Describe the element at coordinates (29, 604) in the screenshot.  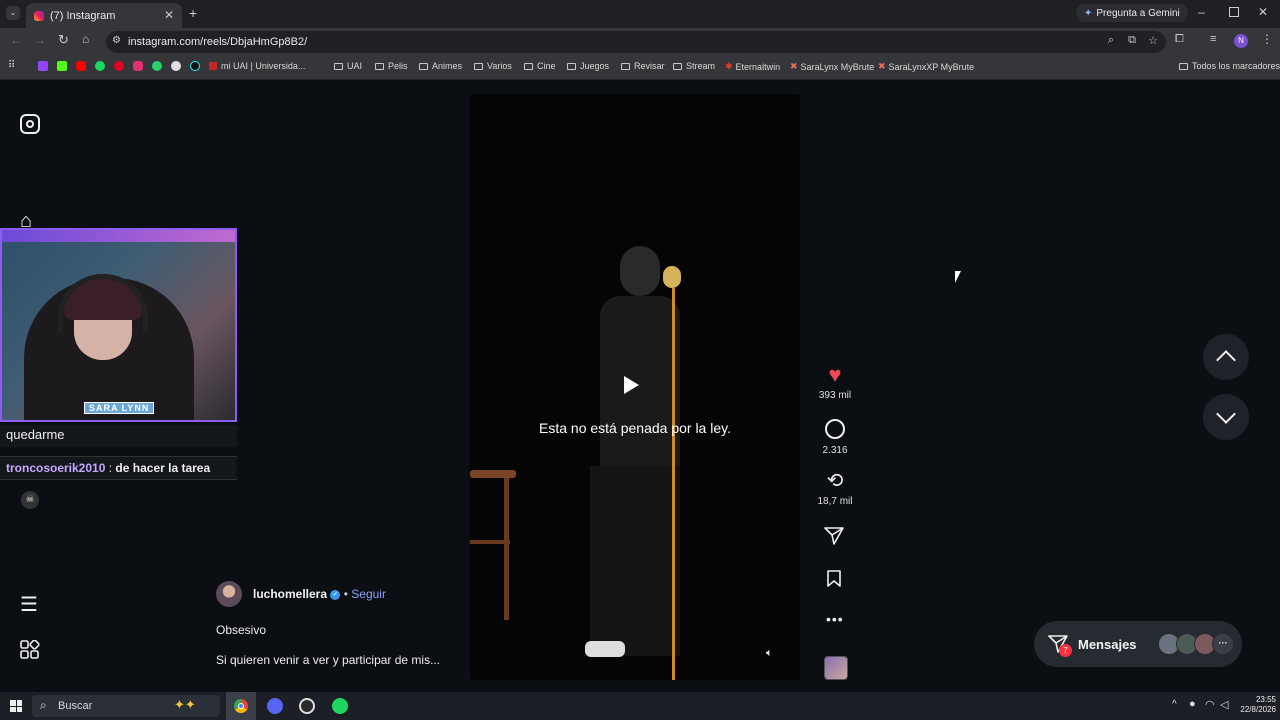
I see `more-menu-icon: ☰` at that location.